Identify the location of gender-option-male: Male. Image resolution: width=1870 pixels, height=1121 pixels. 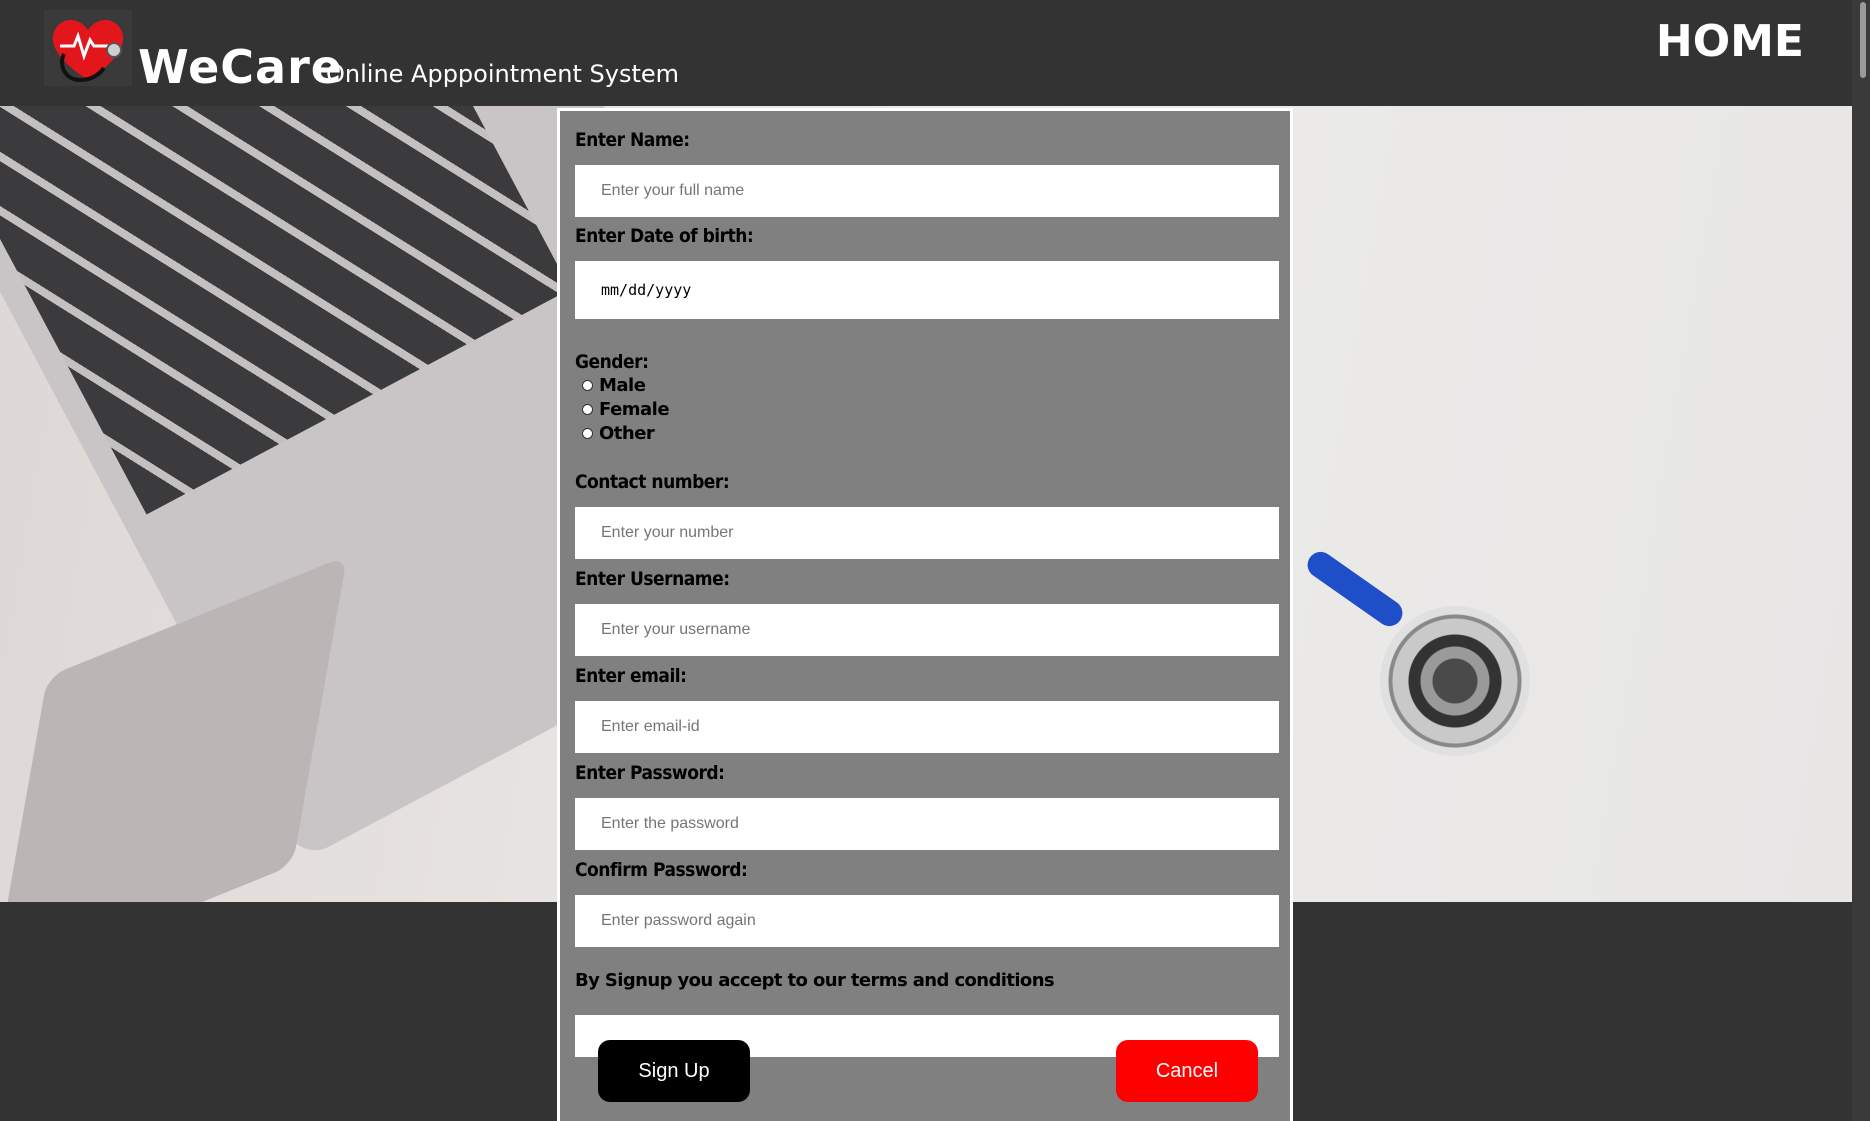
(614, 385).